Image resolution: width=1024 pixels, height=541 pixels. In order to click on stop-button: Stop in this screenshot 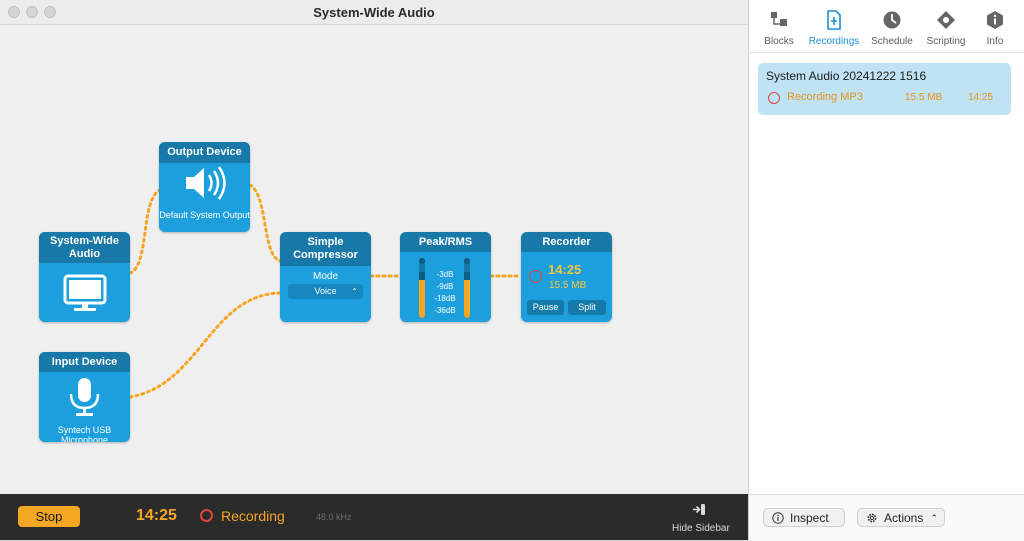, I will do `click(49, 516)`.